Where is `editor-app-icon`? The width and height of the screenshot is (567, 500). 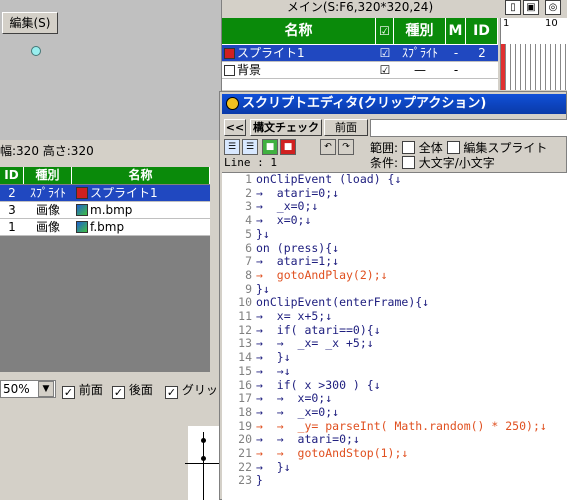 editor-app-icon is located at coordinates (232, 103).